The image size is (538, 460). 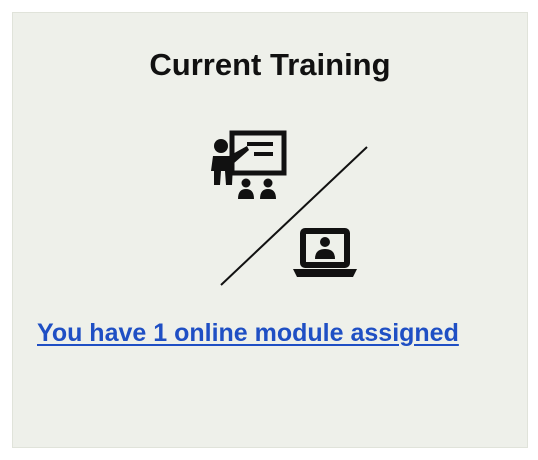 What do you see at coordinates (248, 333) in the screenshot?
I see `assigned-modules-link: You have 1 online module assigned` at bounding box center [248, 333].